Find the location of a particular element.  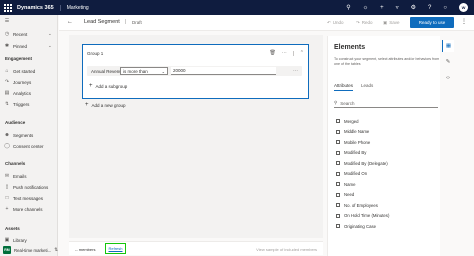

list-item: Originating Case is located at coordinates (386, 226).